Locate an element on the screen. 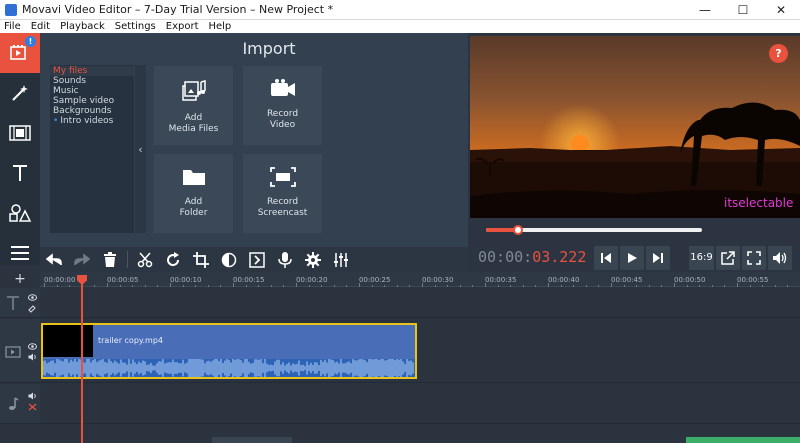  title-track-lane is located at coordinates (420, 303).